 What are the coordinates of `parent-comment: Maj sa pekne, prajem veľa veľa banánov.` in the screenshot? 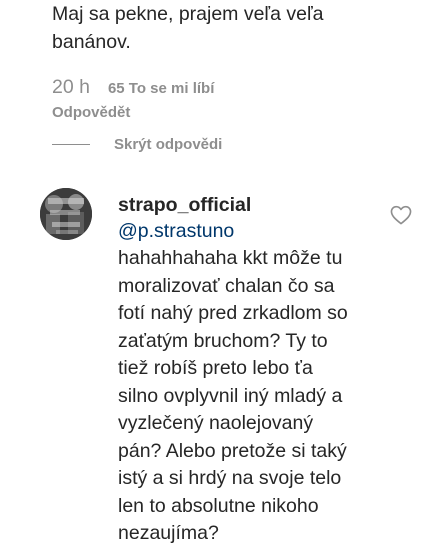 It's located at (222, 28).